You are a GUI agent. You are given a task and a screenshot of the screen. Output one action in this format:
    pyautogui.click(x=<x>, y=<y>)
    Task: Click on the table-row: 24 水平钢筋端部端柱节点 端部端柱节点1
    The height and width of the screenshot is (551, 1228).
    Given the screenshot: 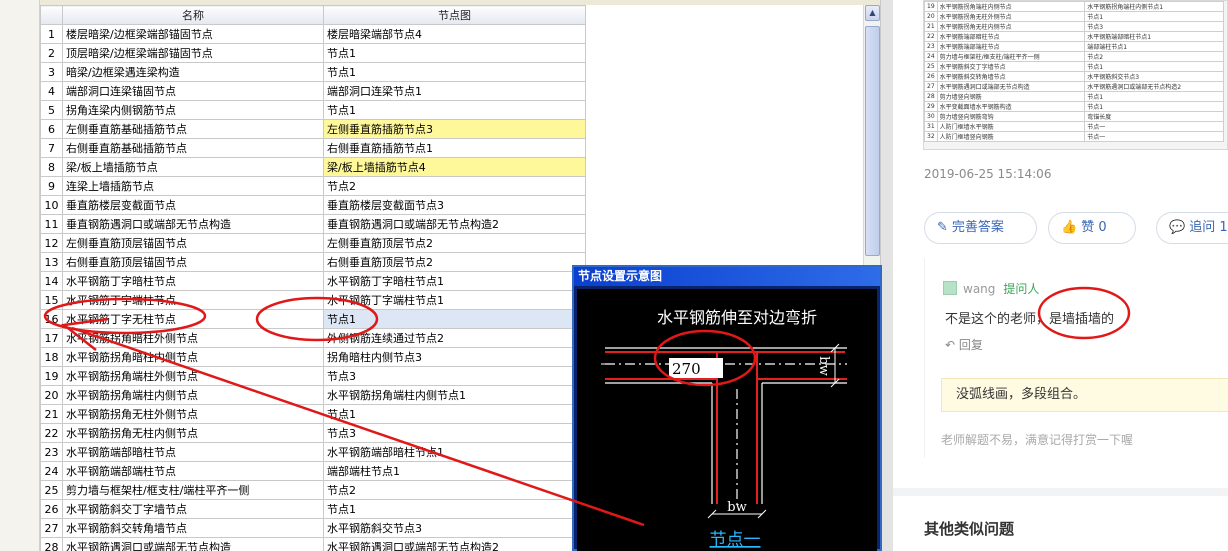 What is the action you would take?
    pyautogui.click(x=313, y=471)
    